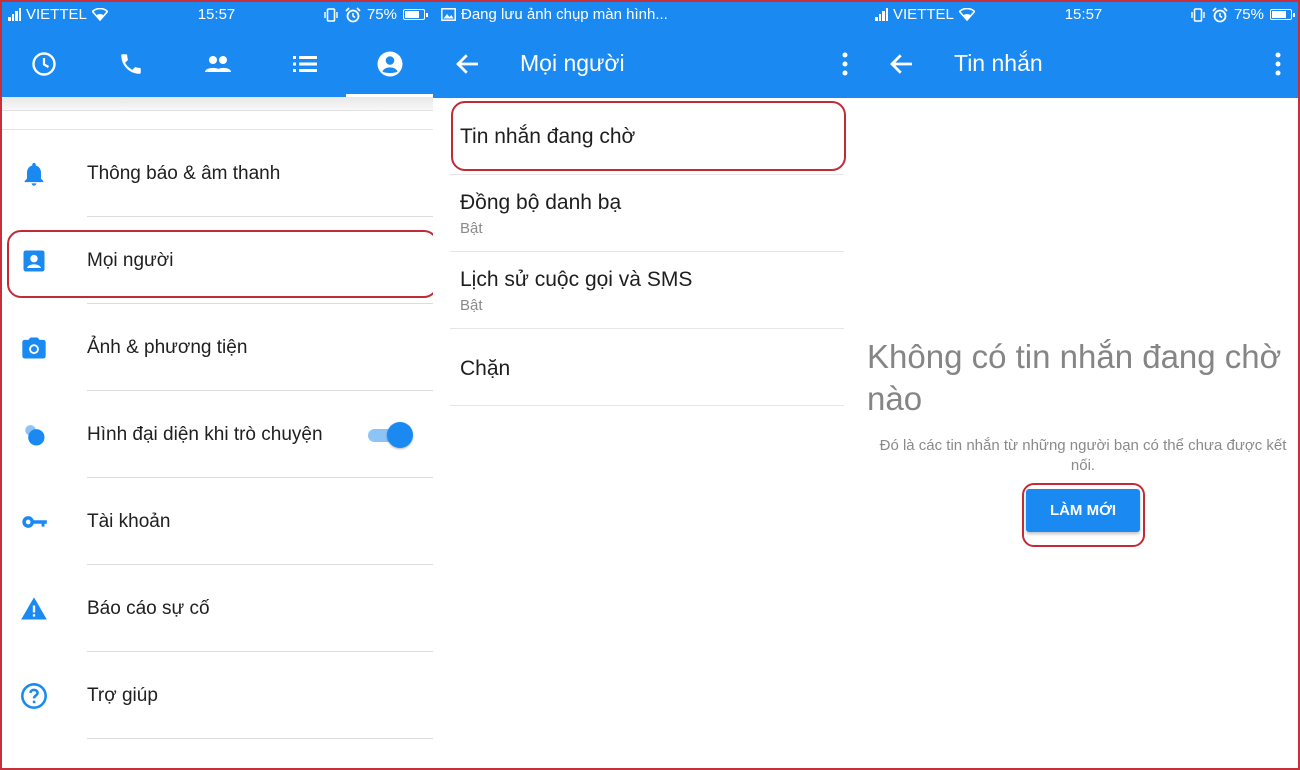  I want to click on page-title: Mọi người, so click(572, 63).